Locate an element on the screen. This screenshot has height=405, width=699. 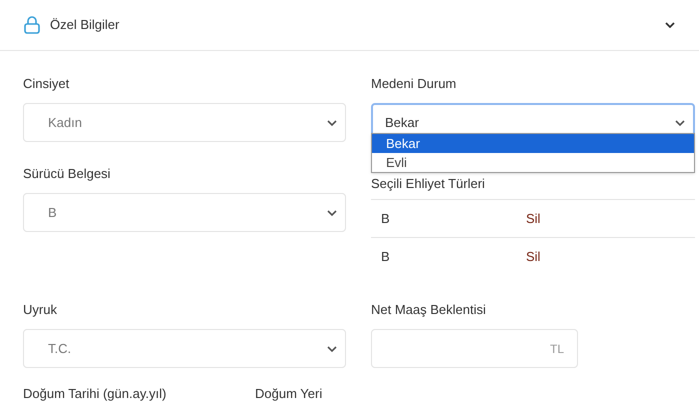
nationality-select: T.C. is located at coordinates (184, 348).